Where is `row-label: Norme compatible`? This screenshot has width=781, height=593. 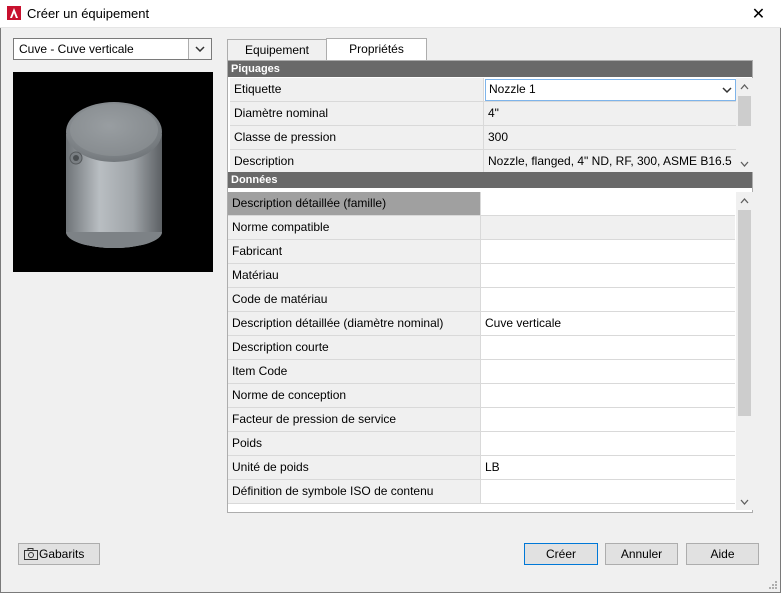 row-label: Norme compatible is located at coordinates (354, 227).